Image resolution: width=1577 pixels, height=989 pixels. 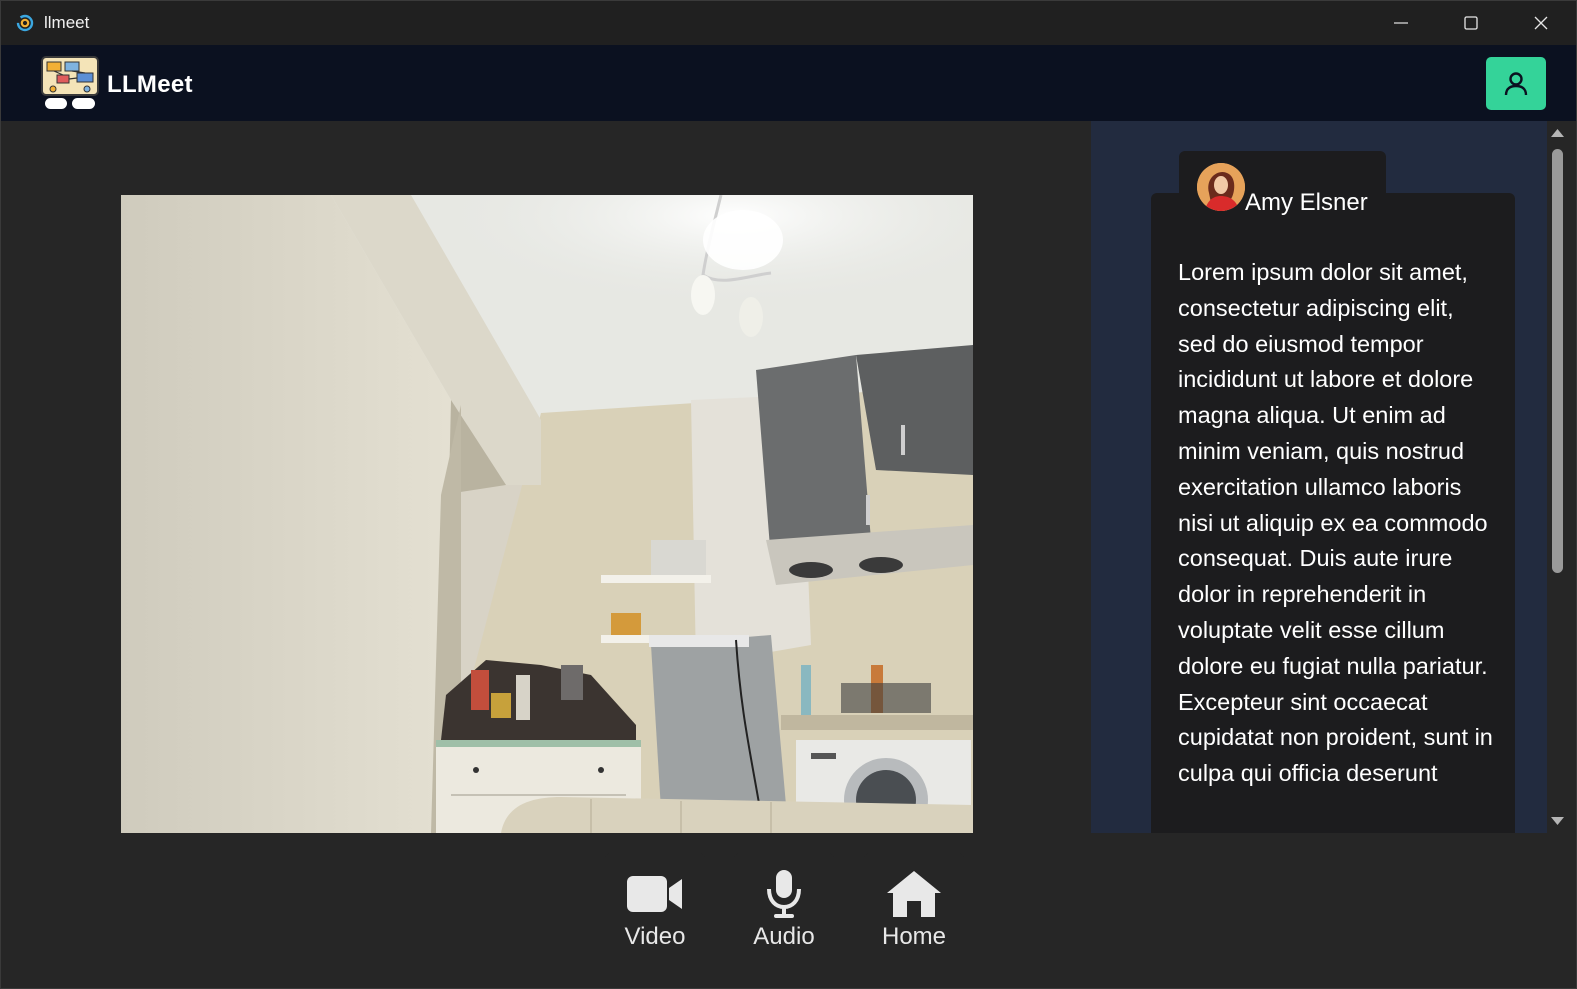 I want to click on video-button: Video, so click(x=655, y=907).